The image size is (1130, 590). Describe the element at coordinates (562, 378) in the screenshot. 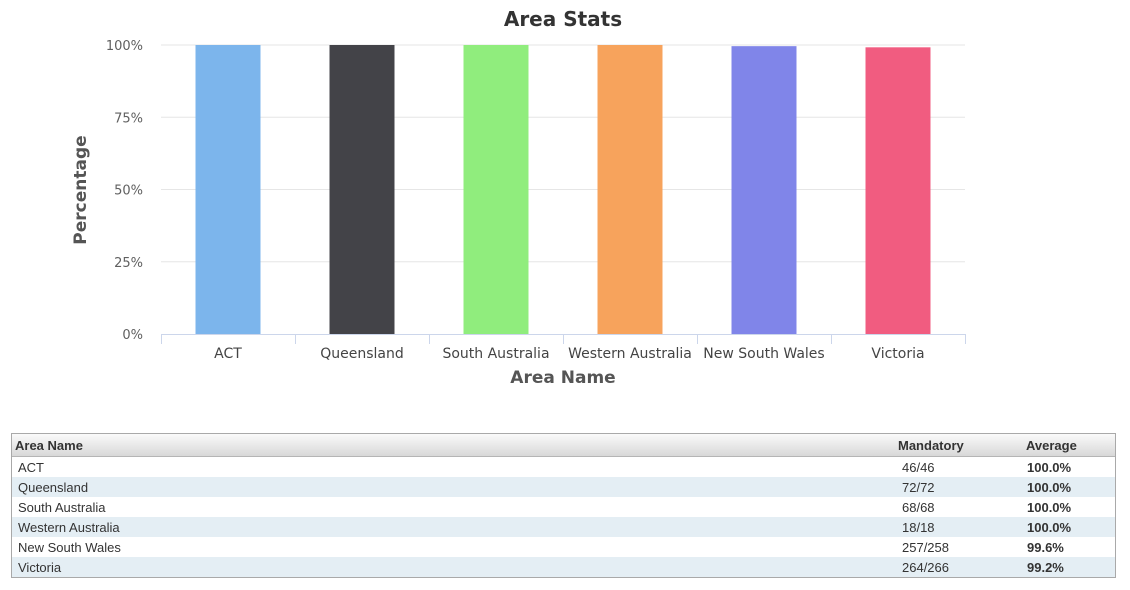

I see `x-axis-label: Area Name` at that location.